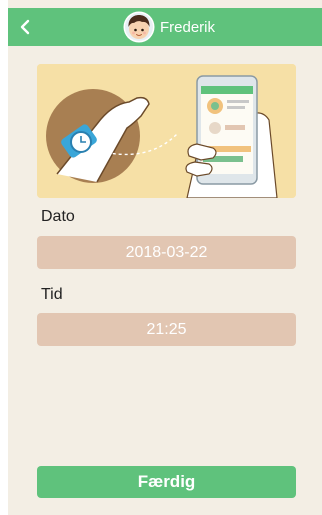  I want to click on time-label: Tid, so click(52, 294).